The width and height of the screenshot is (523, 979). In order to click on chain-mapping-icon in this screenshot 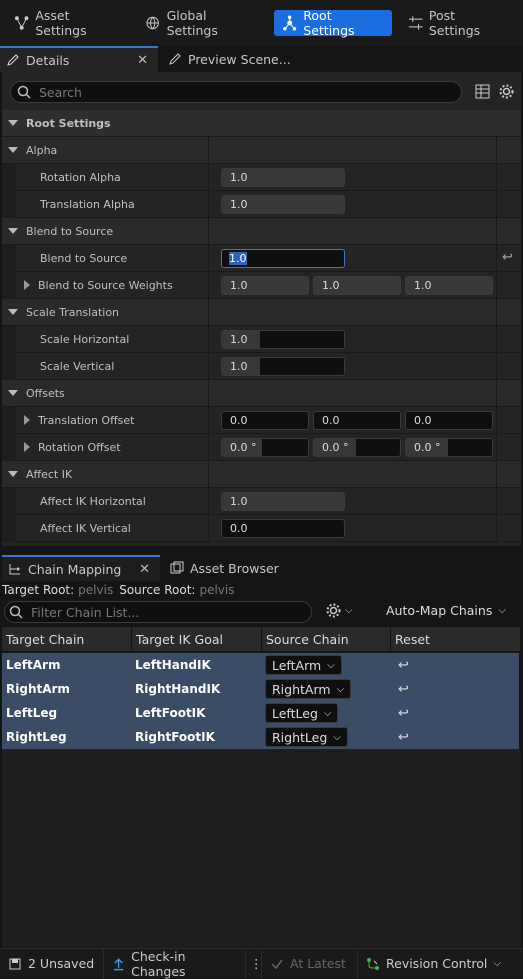, I will do `click(14, 569)`.